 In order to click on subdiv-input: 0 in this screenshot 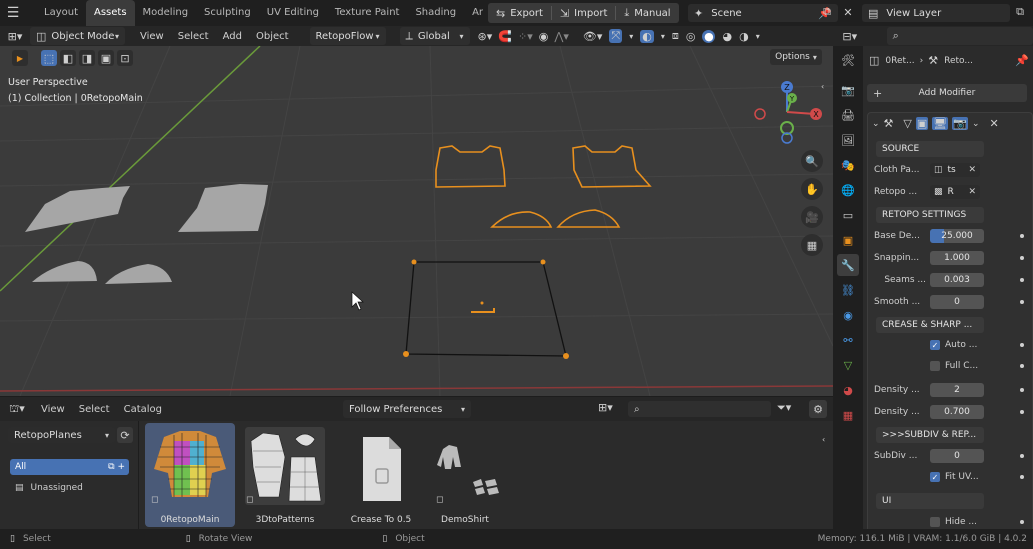, I will do `click(957, 456)`.